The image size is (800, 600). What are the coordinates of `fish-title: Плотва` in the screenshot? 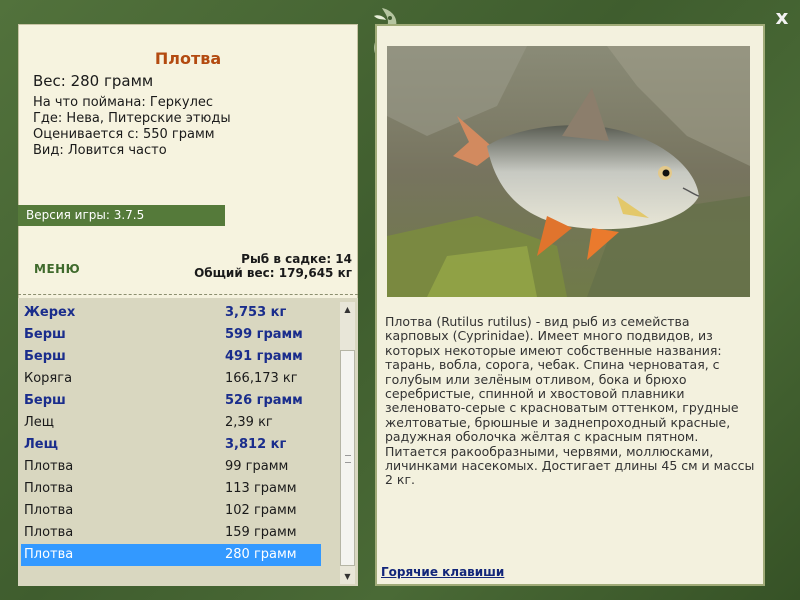 It's located at (188, 58).